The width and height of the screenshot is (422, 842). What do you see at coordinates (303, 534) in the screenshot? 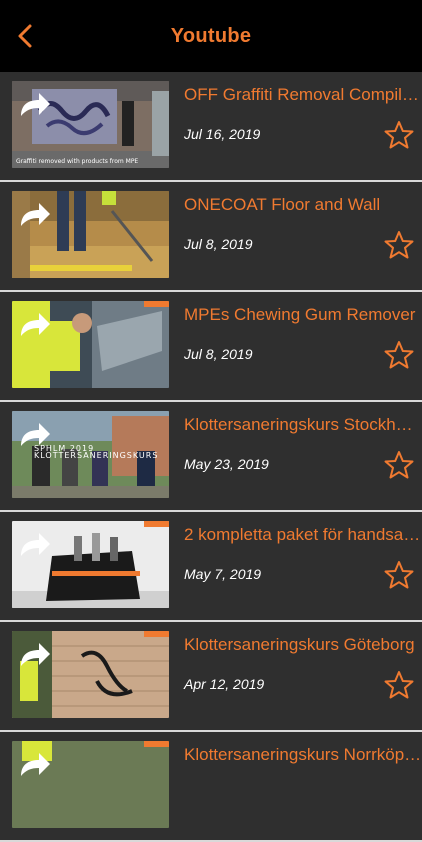
I see `video-title: 2 kompletta paket för handsanering` at bounding box center [303, 534].